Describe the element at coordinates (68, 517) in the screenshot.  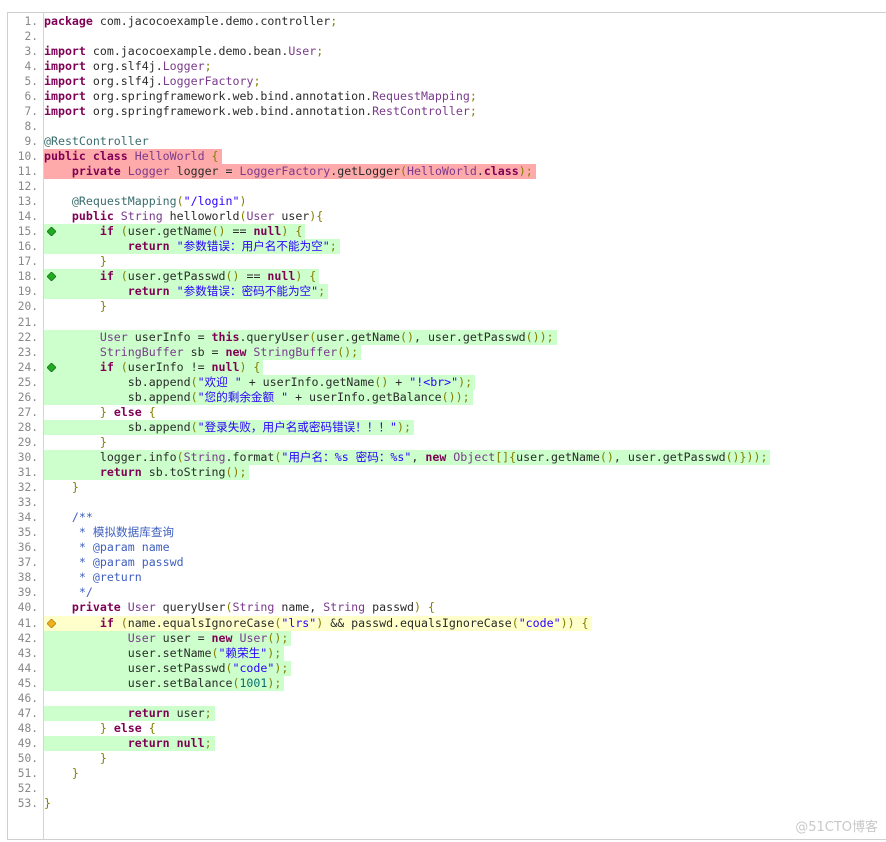
I see `code-token: /**` at that location.